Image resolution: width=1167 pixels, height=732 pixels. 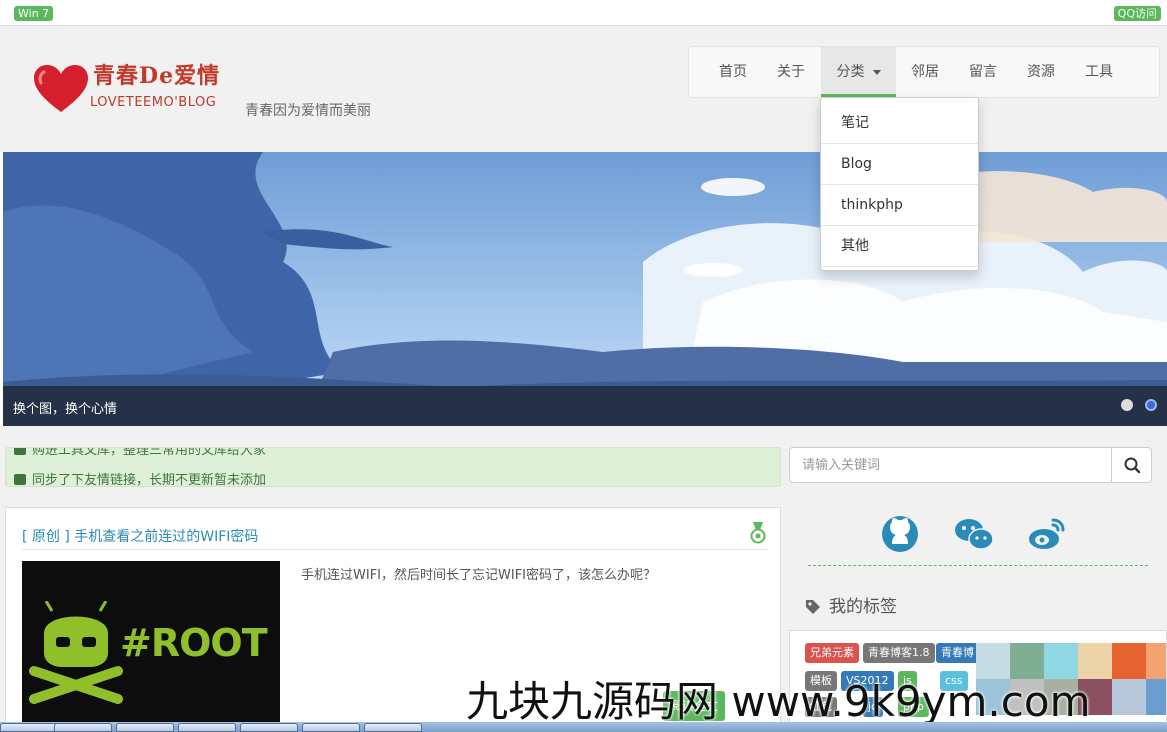 I want to click on social-links, so click(x=978, y=539).